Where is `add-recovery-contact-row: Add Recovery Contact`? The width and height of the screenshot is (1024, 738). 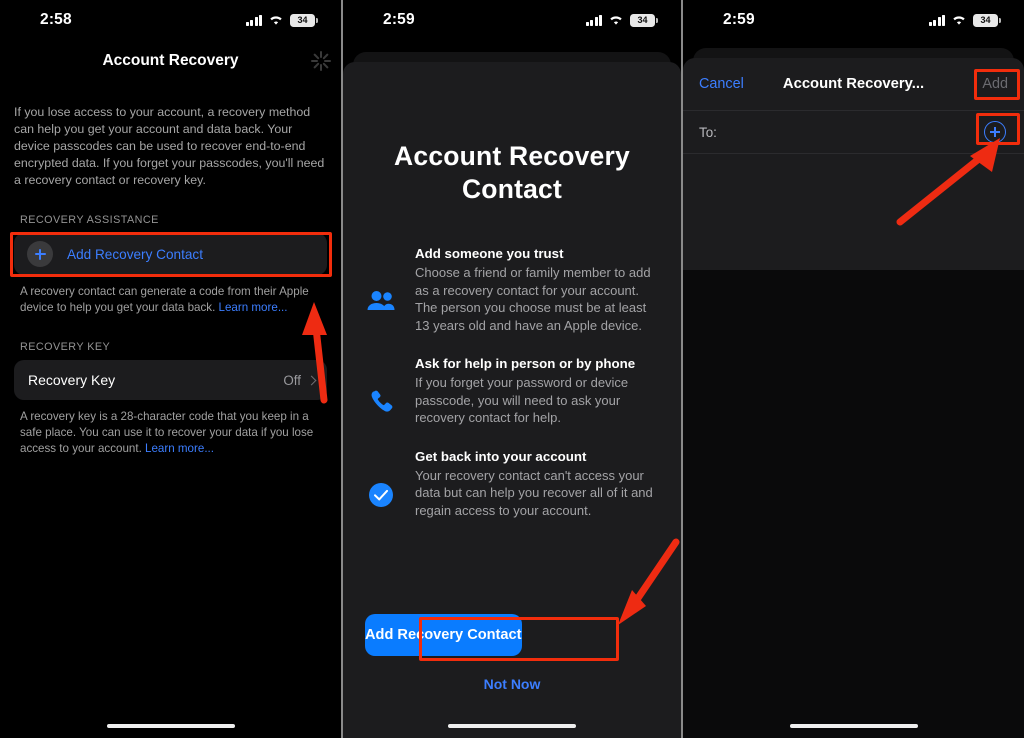
add-recovery-contact-row: Add Recovery Contact is located at coordinates (170, 254).